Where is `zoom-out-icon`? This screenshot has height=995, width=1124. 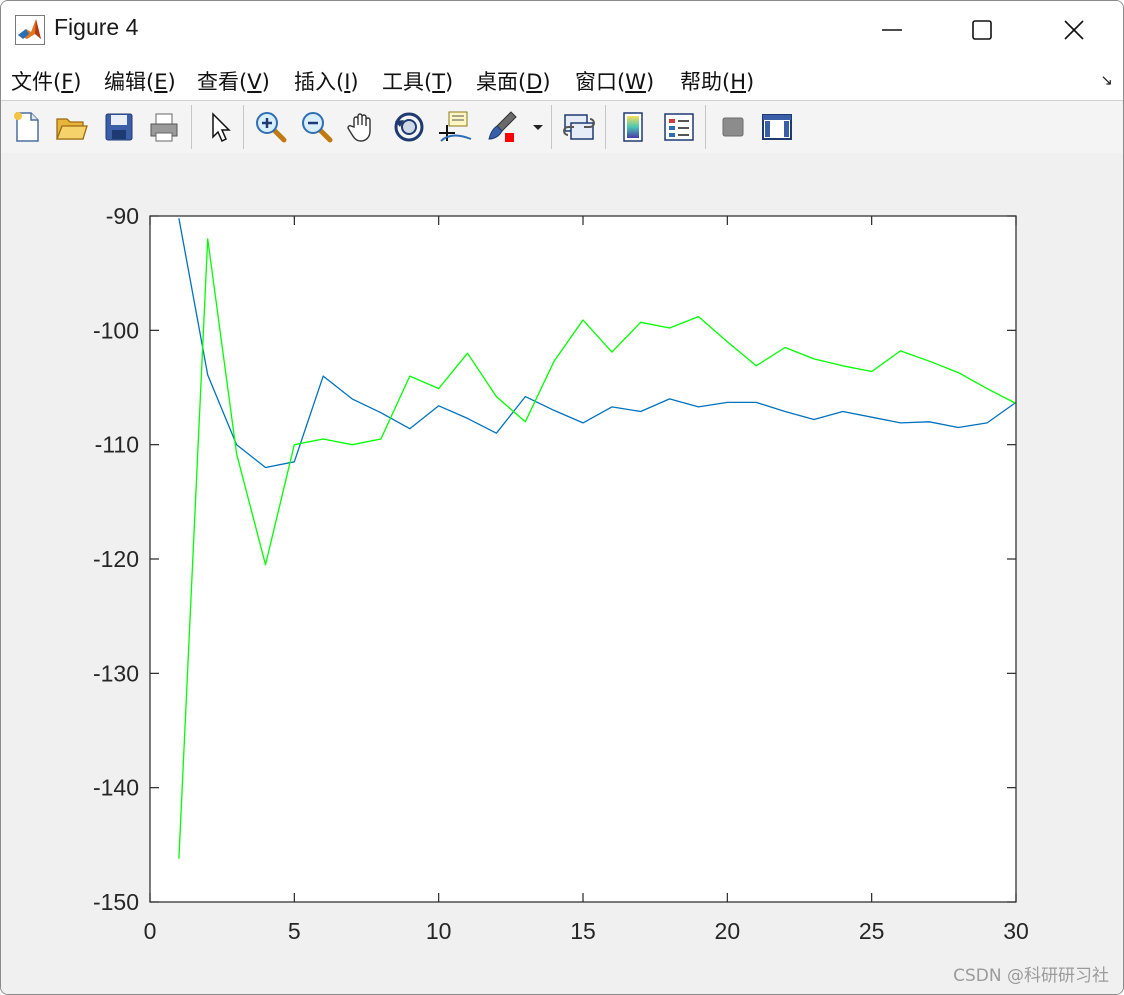 zoom-out-icon is located at coordinates (317, 127).